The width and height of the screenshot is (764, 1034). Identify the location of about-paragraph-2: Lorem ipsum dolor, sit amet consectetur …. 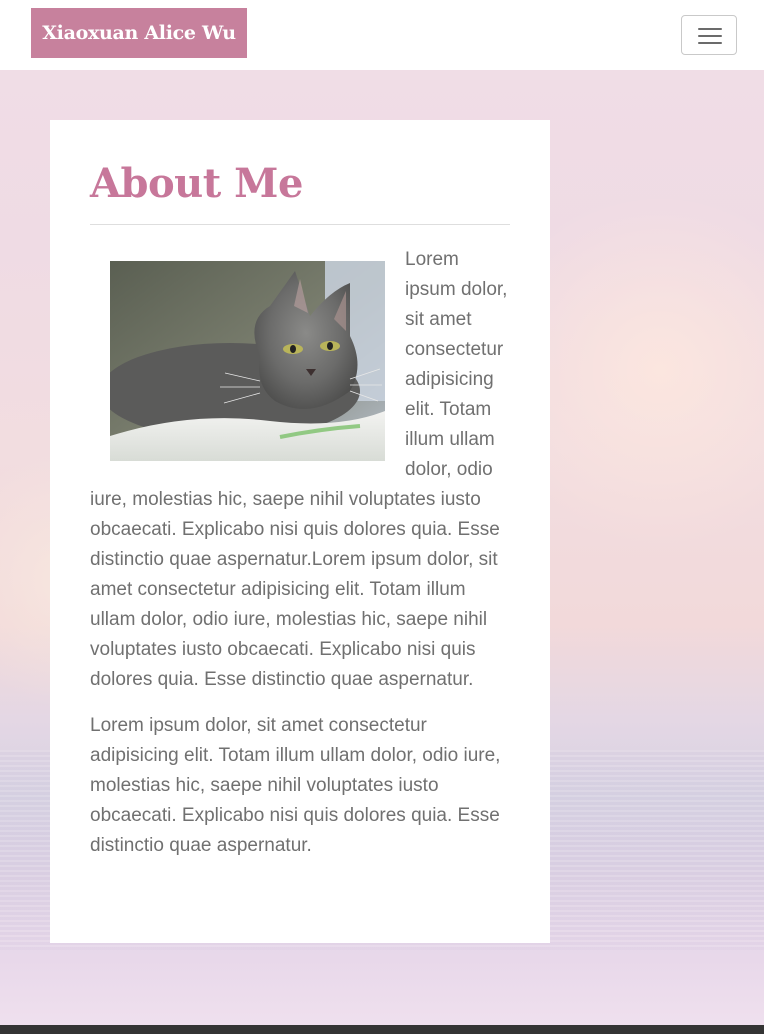
(295, 785).